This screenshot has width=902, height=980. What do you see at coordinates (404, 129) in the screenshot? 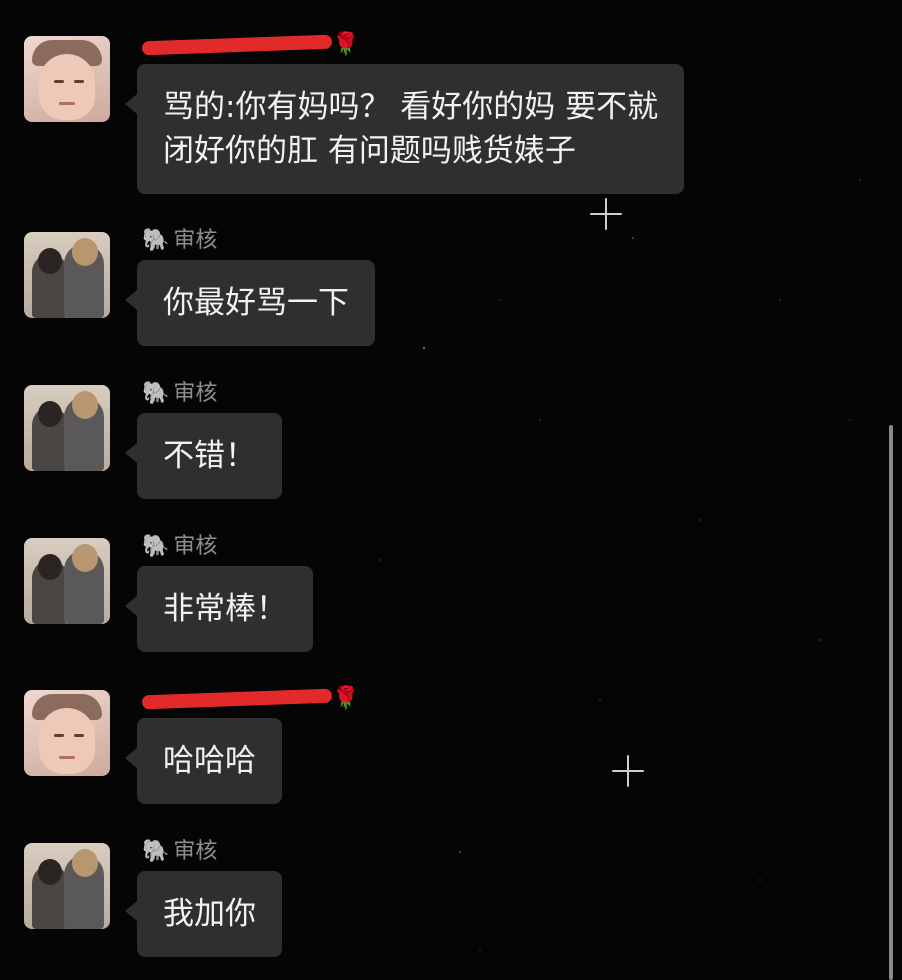
I see `message-bubble: 骂的:你有妈吗？ 看好你的妈 要不就 闭好你的肛 有问题吗贱货婊子` at bounding box center [404, 129].